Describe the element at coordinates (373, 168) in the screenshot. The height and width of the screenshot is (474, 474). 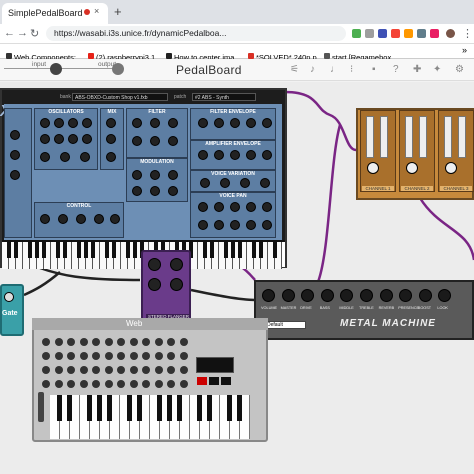
I see `channel-knob` at that location.